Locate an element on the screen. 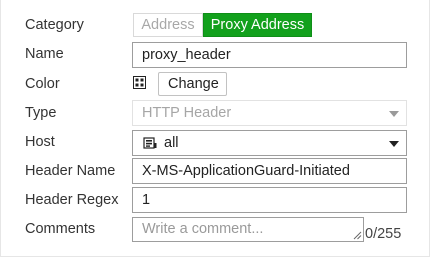 The height and width of the screenshot is (258, 431). color-label: Color is located at coordinates (42, 84).